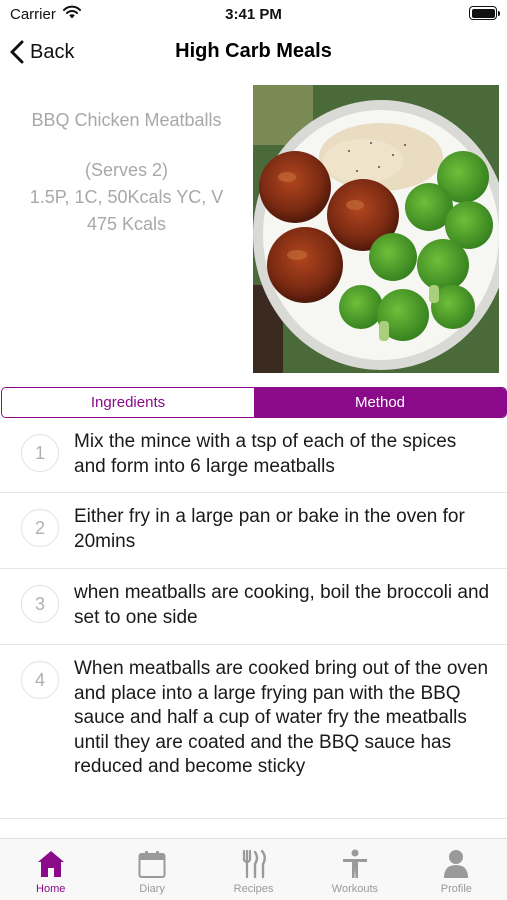 This screenshot has height=900, width=507. What do you see at coordinates (152, 889) in the screenshot?
I see `tab-diary-label: Diary` at bounding box center [152, 889].